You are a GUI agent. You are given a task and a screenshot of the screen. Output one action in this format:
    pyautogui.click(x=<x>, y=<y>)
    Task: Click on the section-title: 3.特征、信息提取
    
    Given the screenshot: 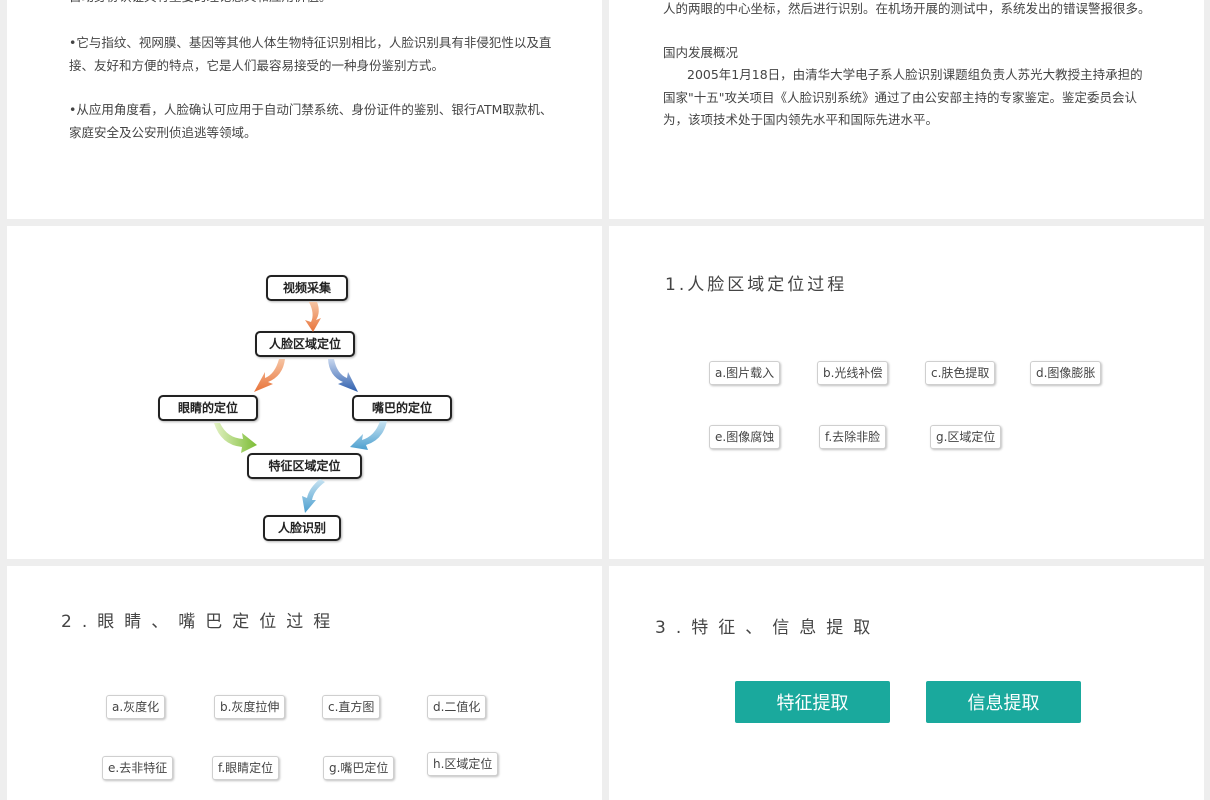 What is the action you would take?
    pyautogui.click(x=768, y=628)
    